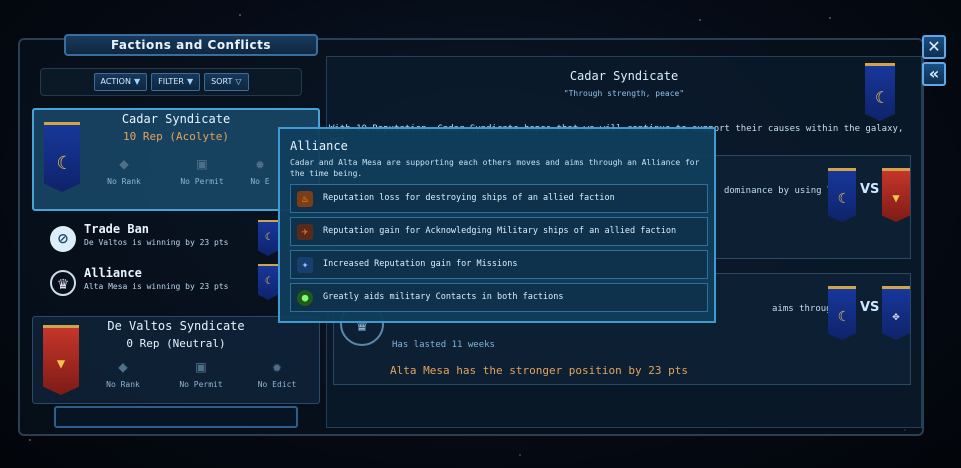  I want to click on tooltip-title: Alliance, so click(319, 146).